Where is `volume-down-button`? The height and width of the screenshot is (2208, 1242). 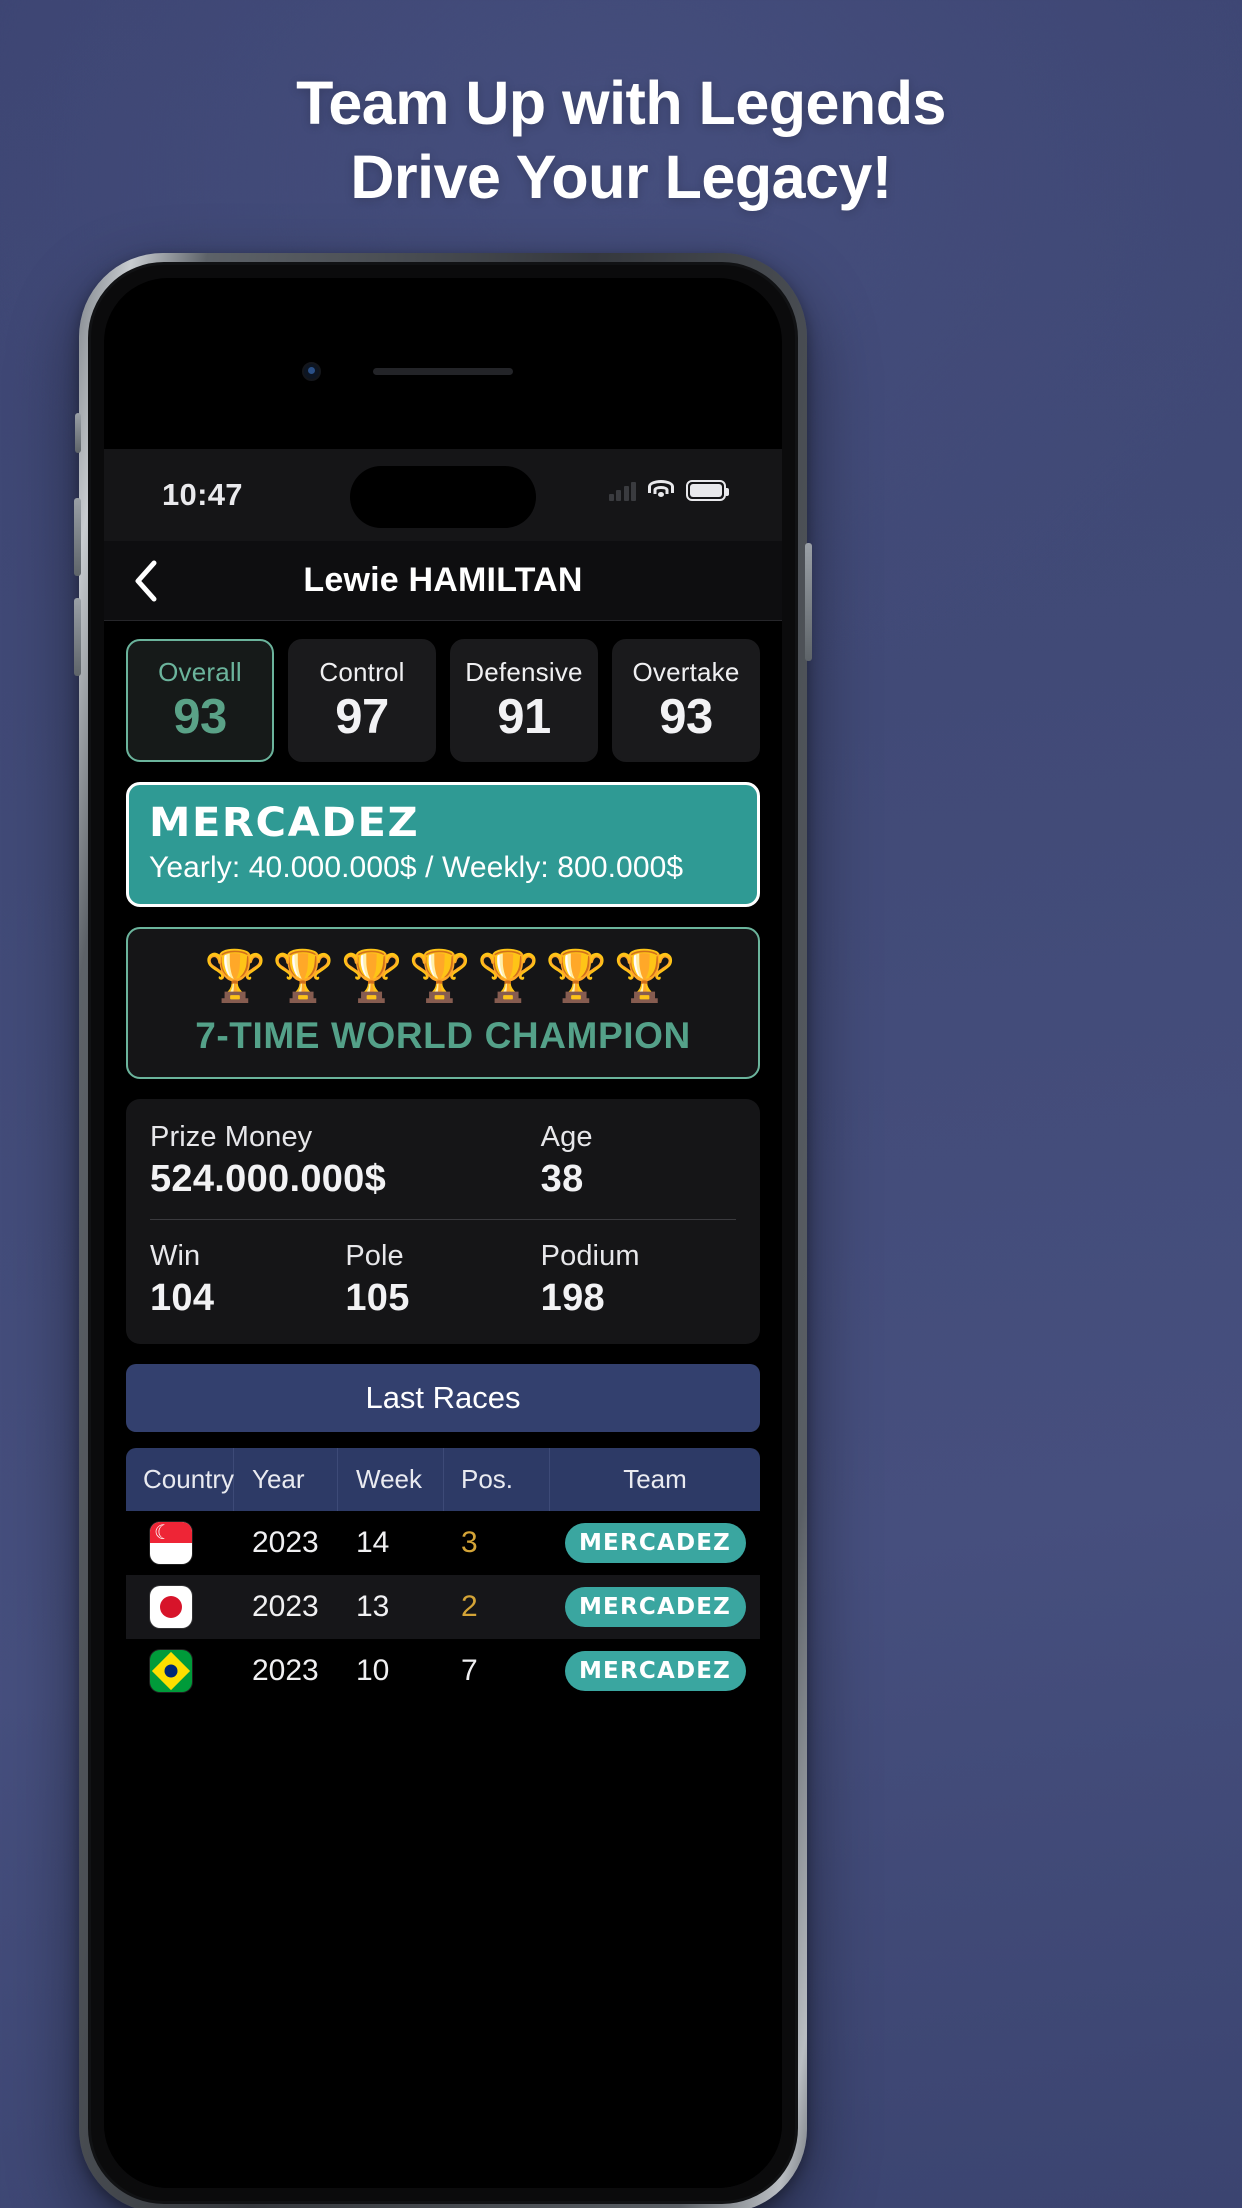
volume-down-button is located at coordinates (77, 637).